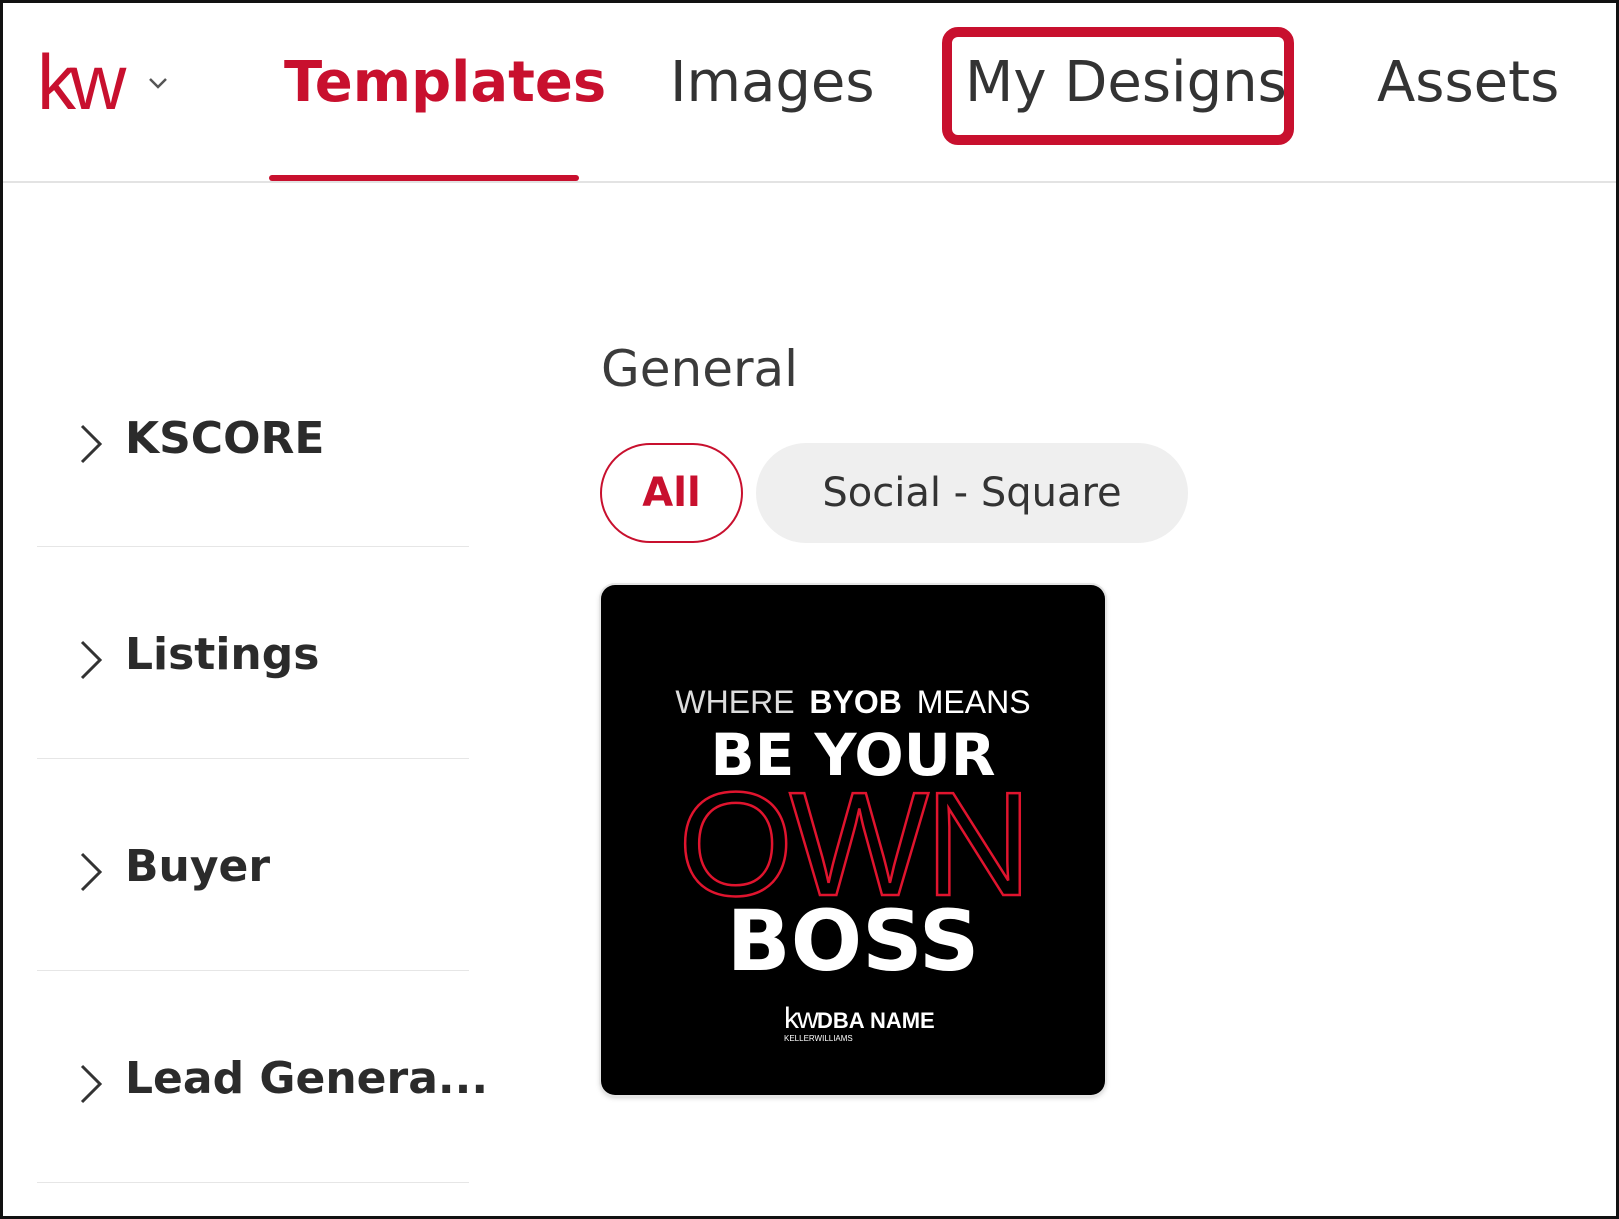 The image size is (1619, 1219). I want to click on kw-logo-menu: kw, so click(102, 83).